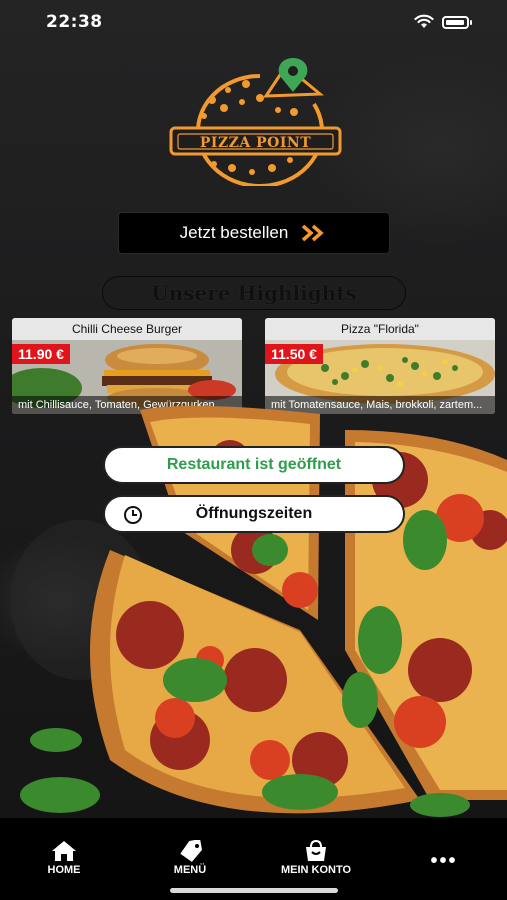 Image resolution: width=507 pixels, height=900 pixels. I want to click on tab-home: HOME, so click(64, 858).